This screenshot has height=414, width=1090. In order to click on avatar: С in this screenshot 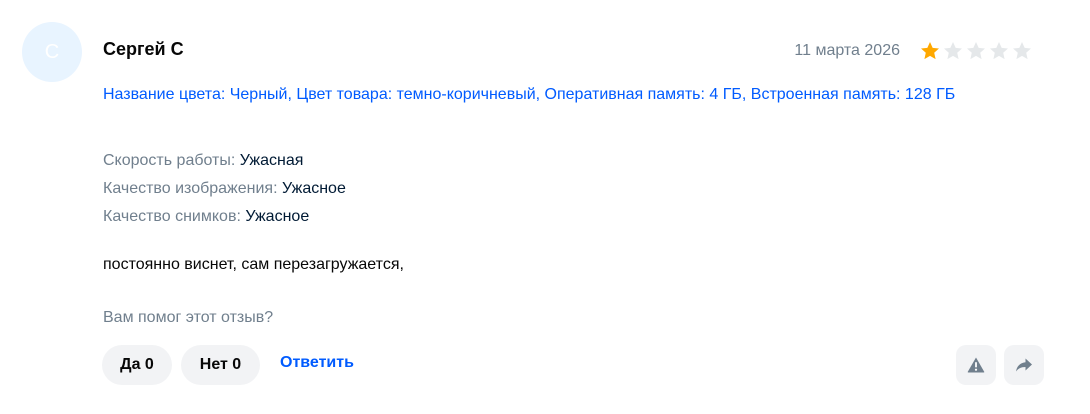, I will do `click(52, 52)`.